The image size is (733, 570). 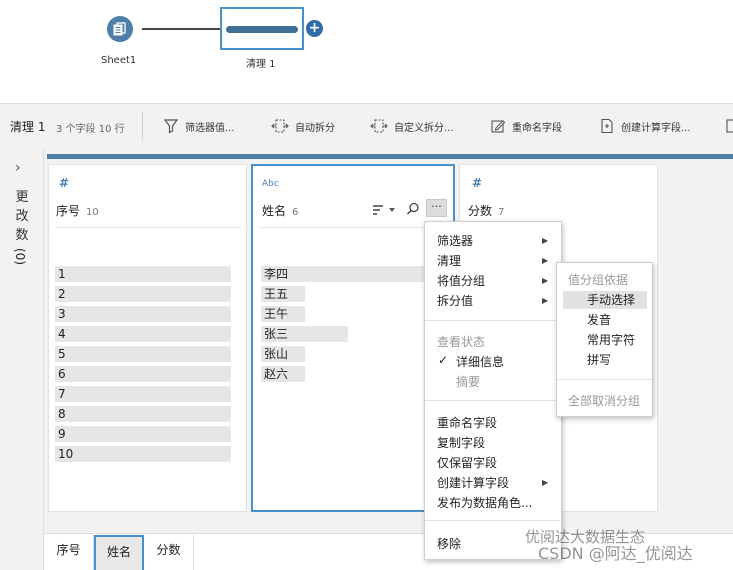 What do you see at coordinates (599, 359) in the screenshot?
I see `submenu-item-spelling: 拼写` at bounding box center [599, 359].